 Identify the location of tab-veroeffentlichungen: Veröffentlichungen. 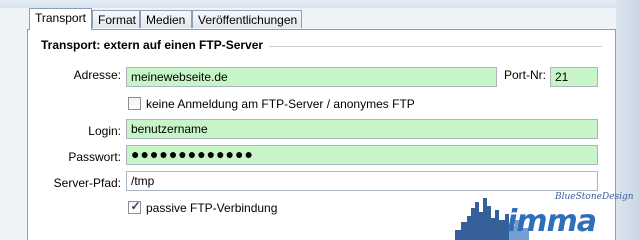
(247, 19).